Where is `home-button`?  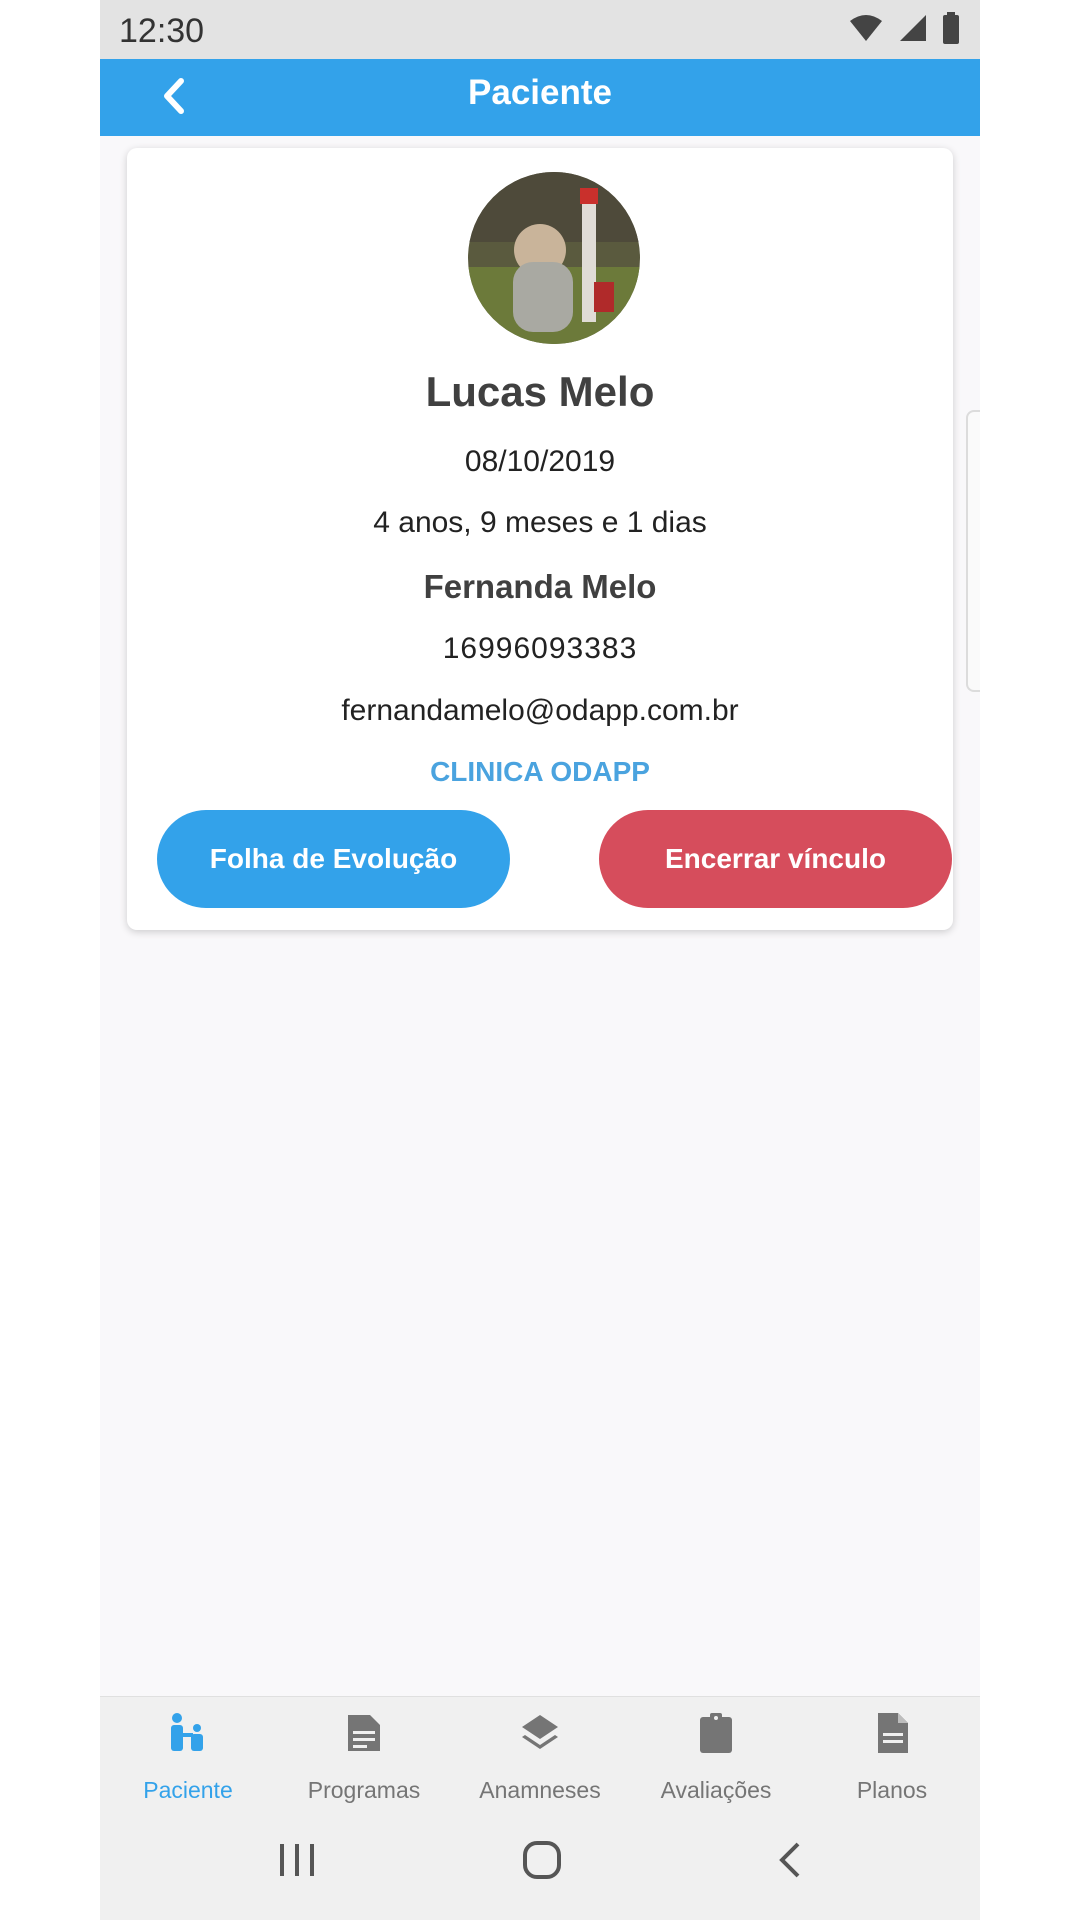
home-button is located at coordinates (542, 1860).